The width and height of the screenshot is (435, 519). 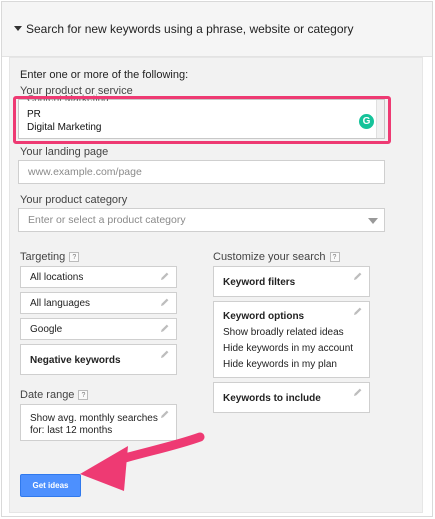 I want to click on chip-label: All locations, so click(x=57, y=277).